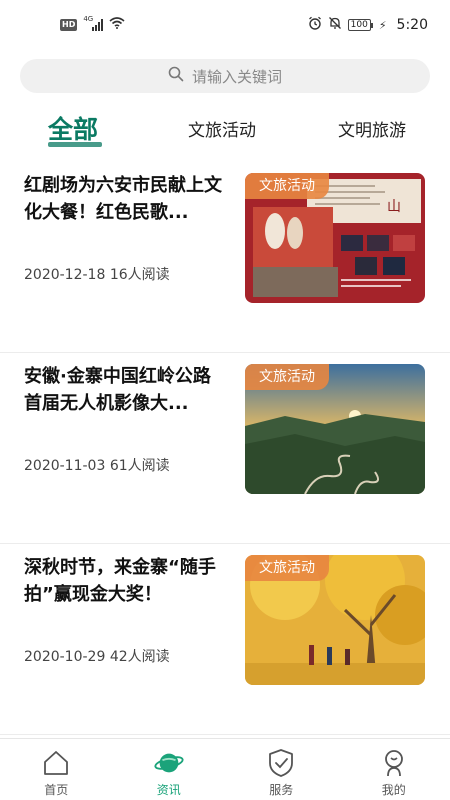  I want to click on news-thumbnail: 山 文旅活动, so click(335, 238).